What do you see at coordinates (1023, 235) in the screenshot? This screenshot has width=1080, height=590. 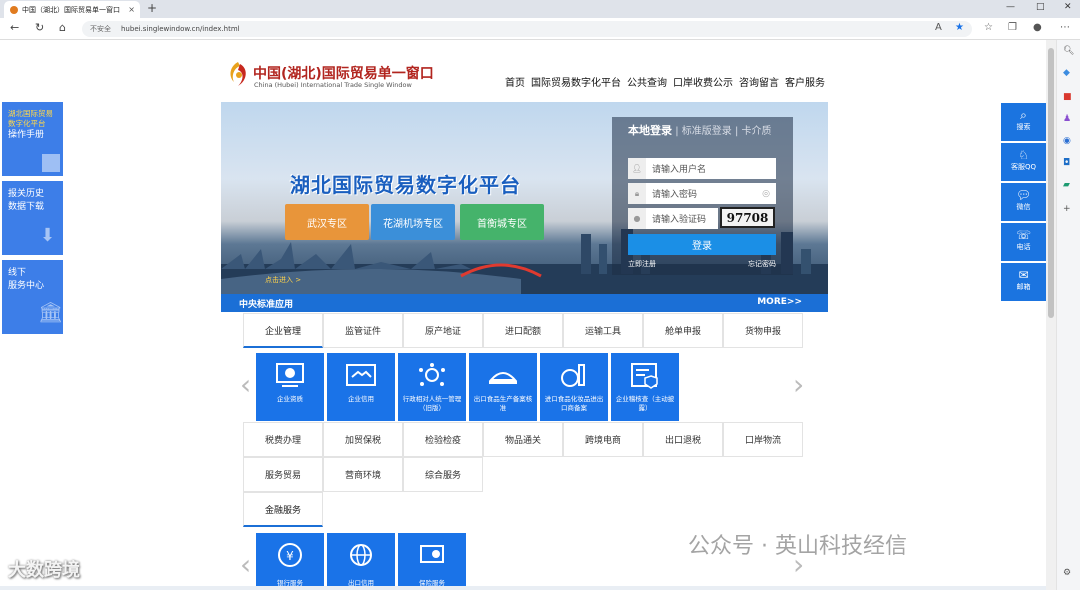 I see `phone-icon: ☏` at bounding box center [1023, 235].